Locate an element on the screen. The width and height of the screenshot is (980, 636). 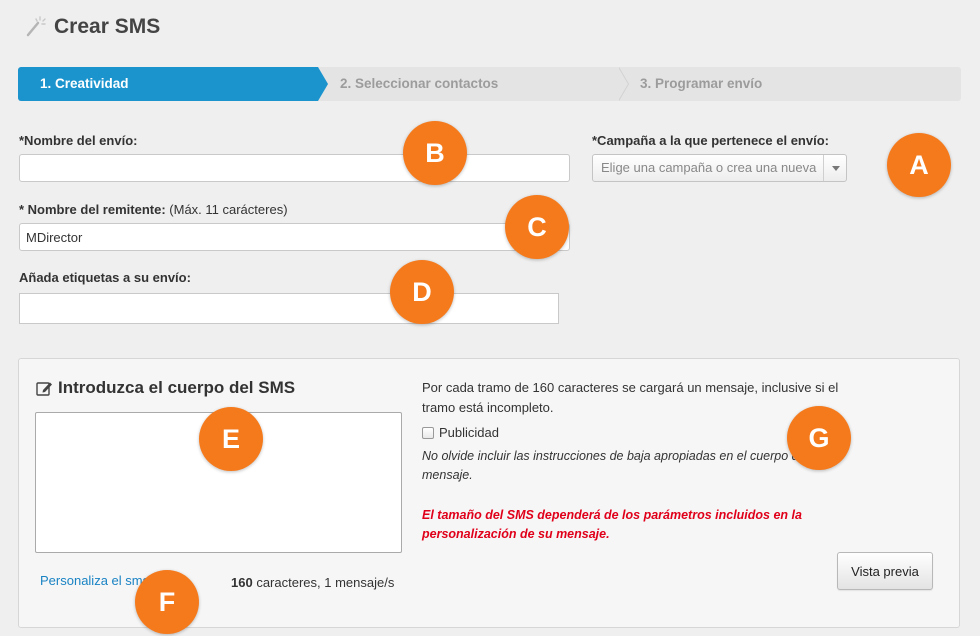
preview-button: Vista previa is located at coordinates (885, 571).